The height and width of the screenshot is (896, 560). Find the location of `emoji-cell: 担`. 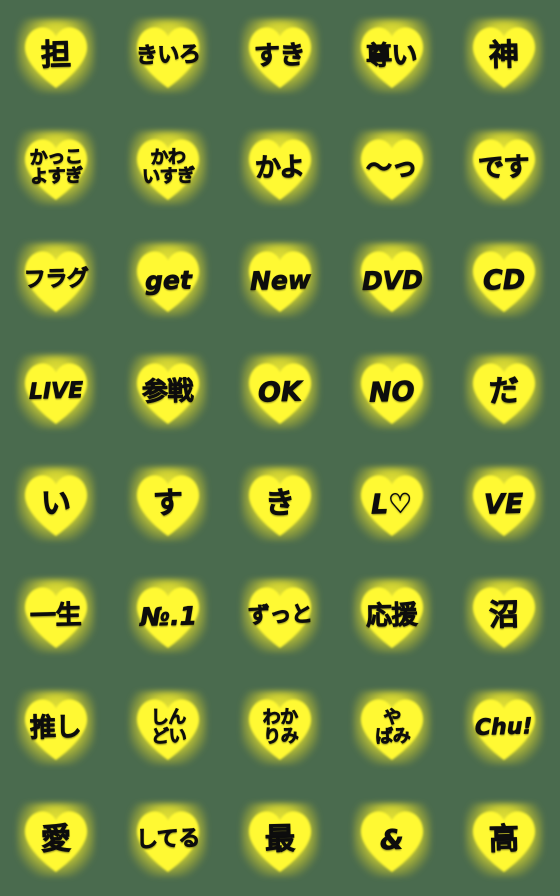

emoji-cell: 担 is located at coordinates (56, 56).